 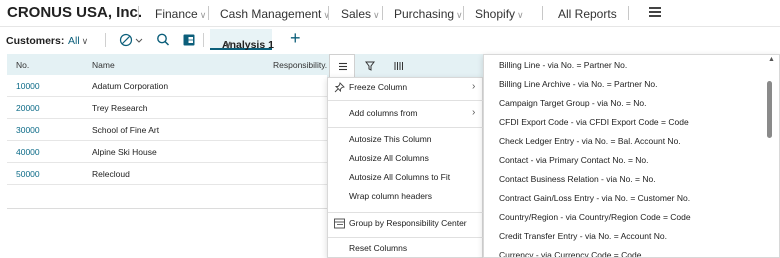 I want to click on scroll-up-arrow-icon: ▲, so click(x=771, y=59).